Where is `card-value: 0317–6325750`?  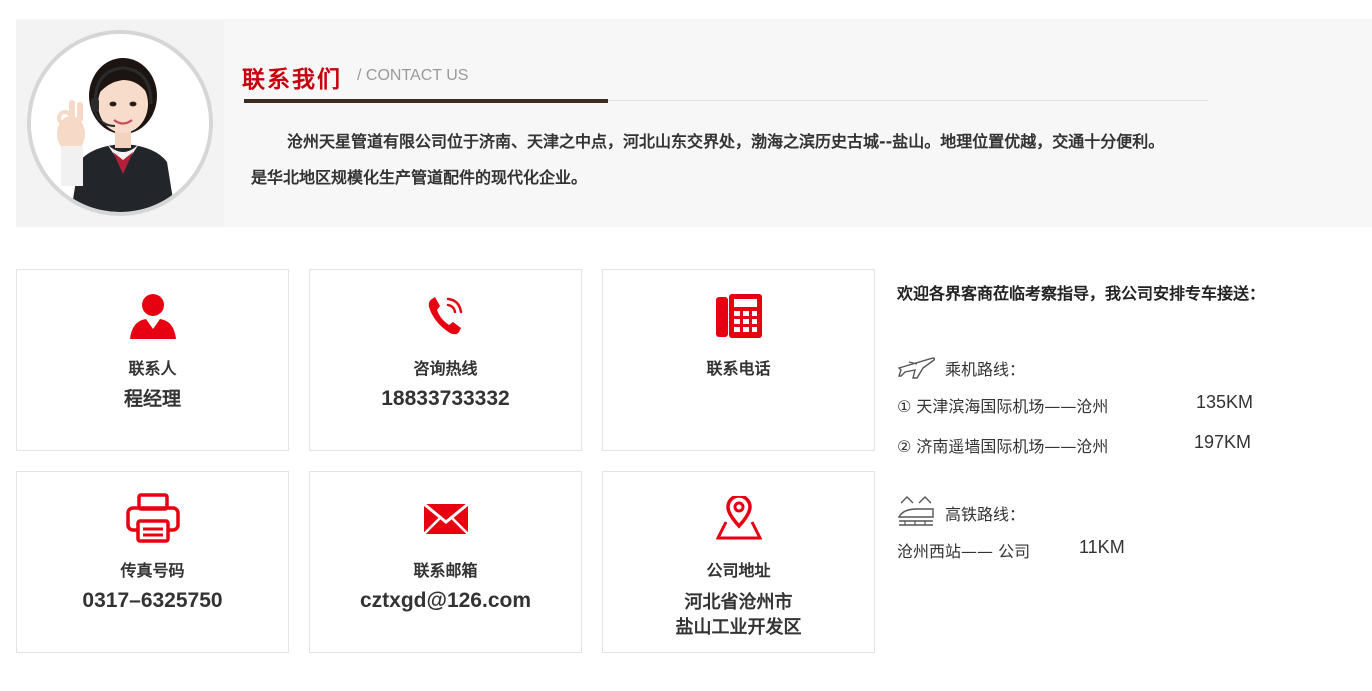 card-value: 0317–6325750 is located at coordinates (152, 600).